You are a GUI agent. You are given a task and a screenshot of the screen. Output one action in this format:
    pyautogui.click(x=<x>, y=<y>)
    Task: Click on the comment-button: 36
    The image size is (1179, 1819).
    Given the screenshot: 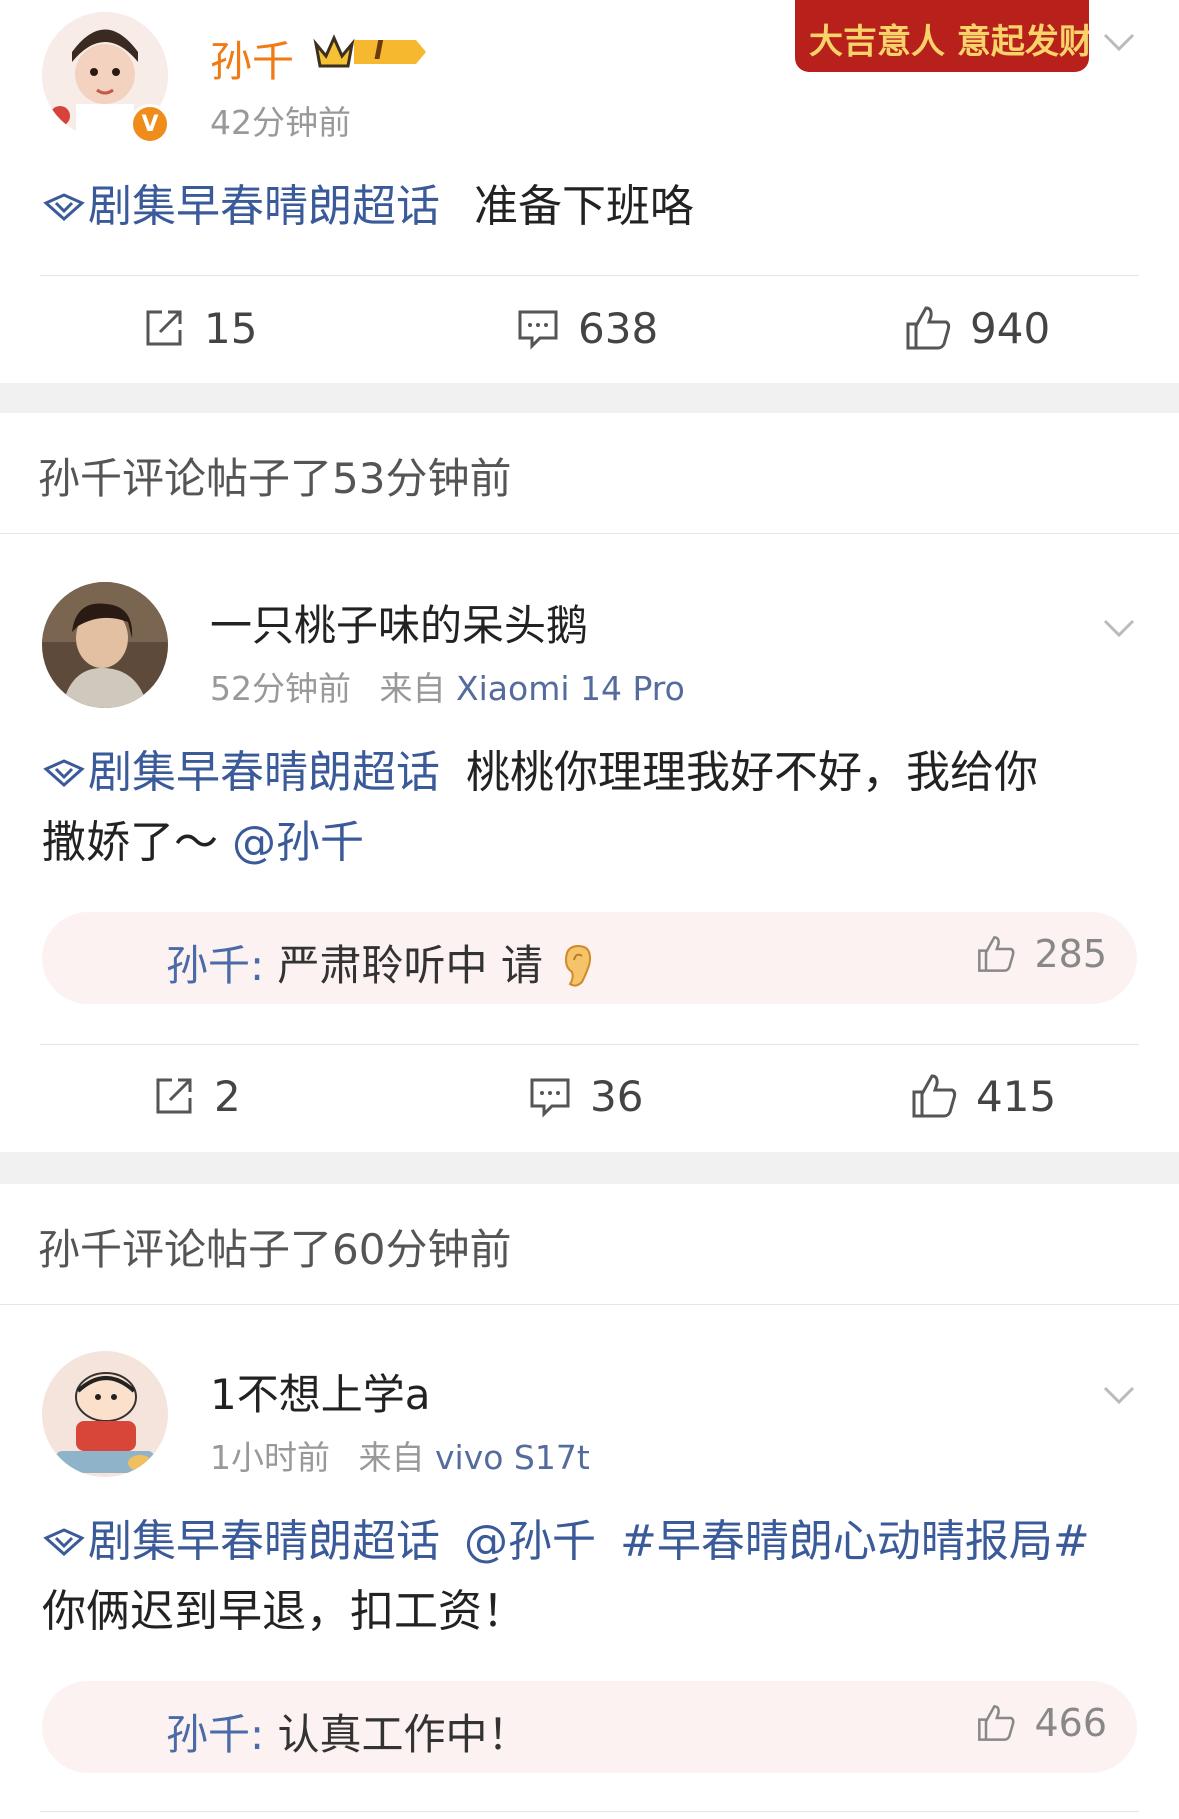 What is the action you would take?
    pyautogui.click(x=585, y=1096)
    